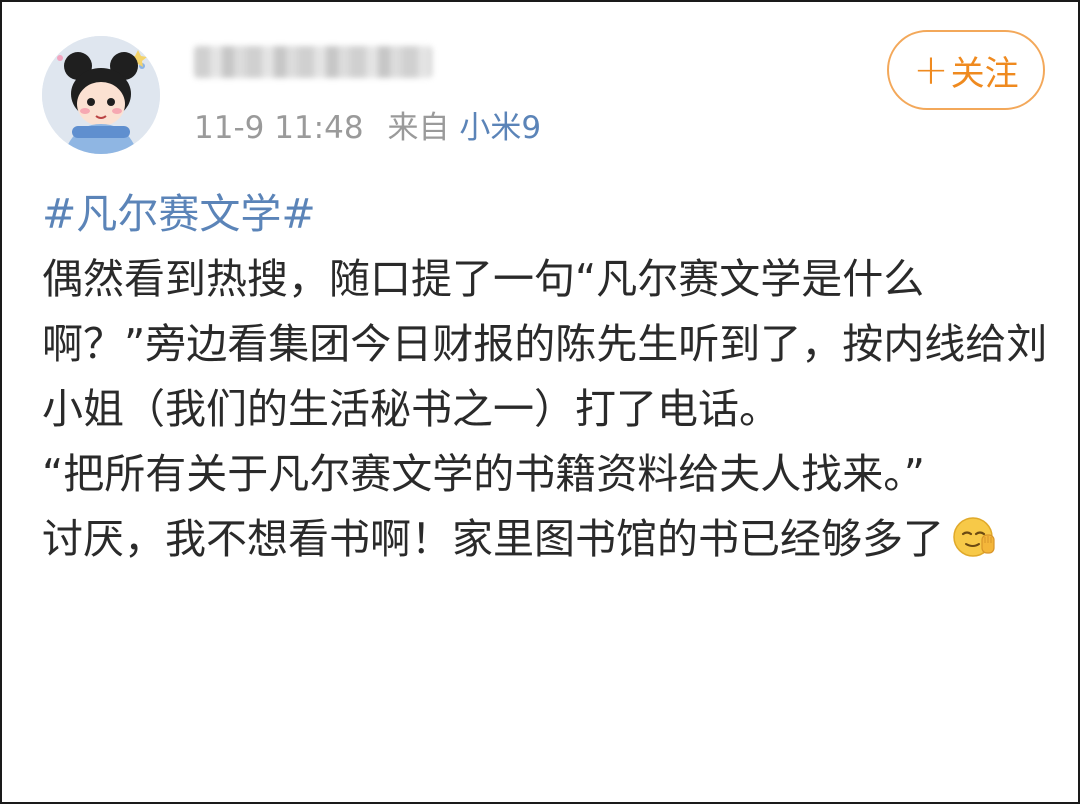 The height and width of the screenshot is (804, 1080). Describe the element at coordinates (493, 539) in the screenshot. I see `post-paragraph-3: 讨厌，我不想看书啊！家里图书馆的书已经够多了` at that location.